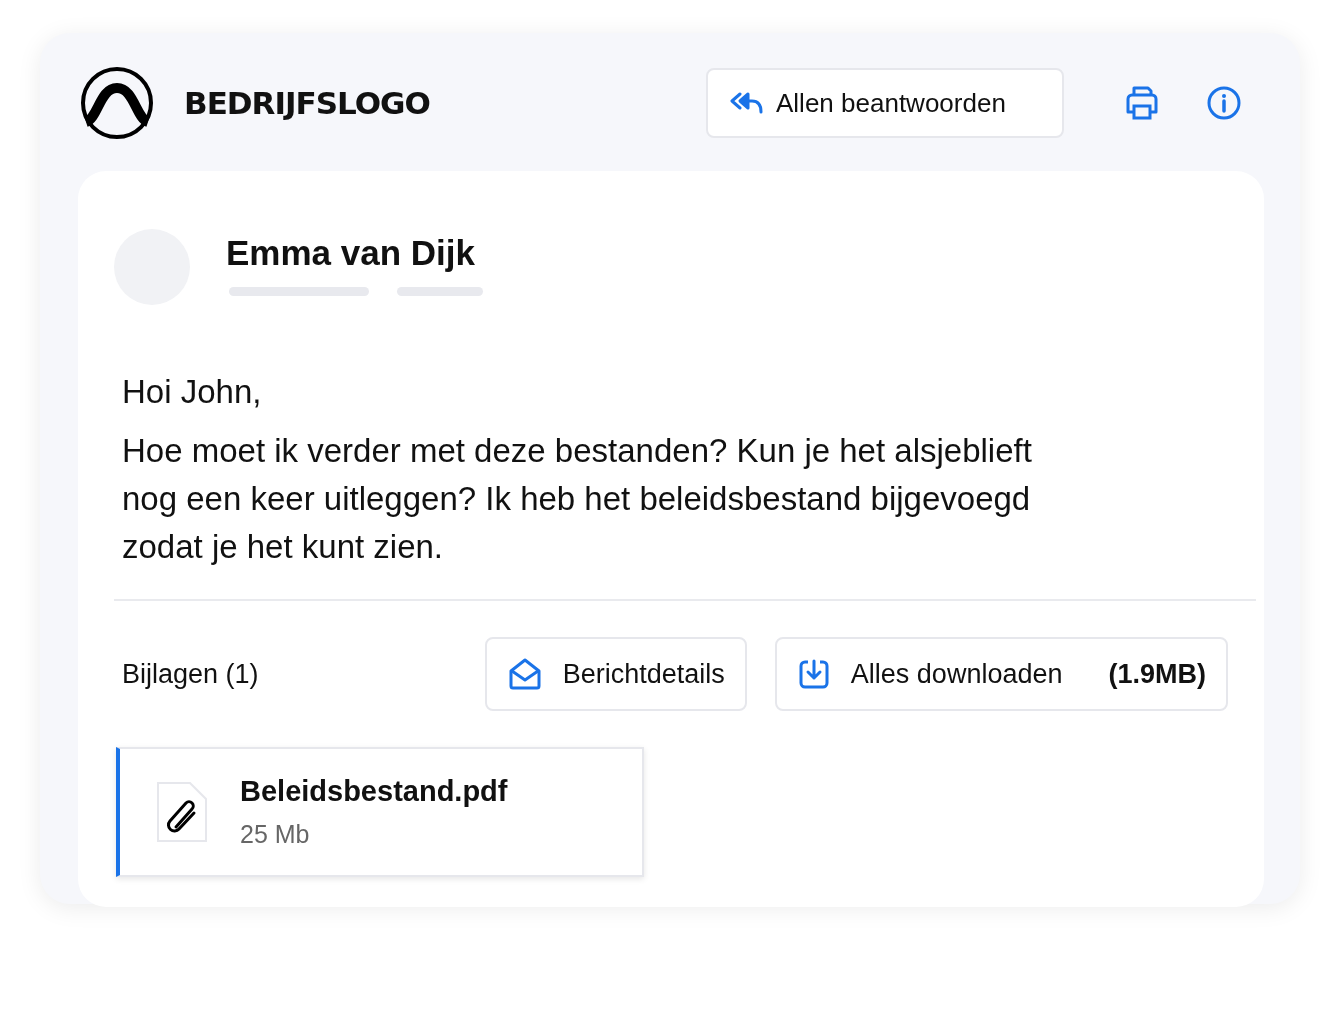  What do you see at coordinates (351, 253) in the screenshot?
I see `sender-name: Emma van Dijk` at bounding box center [351, 253].